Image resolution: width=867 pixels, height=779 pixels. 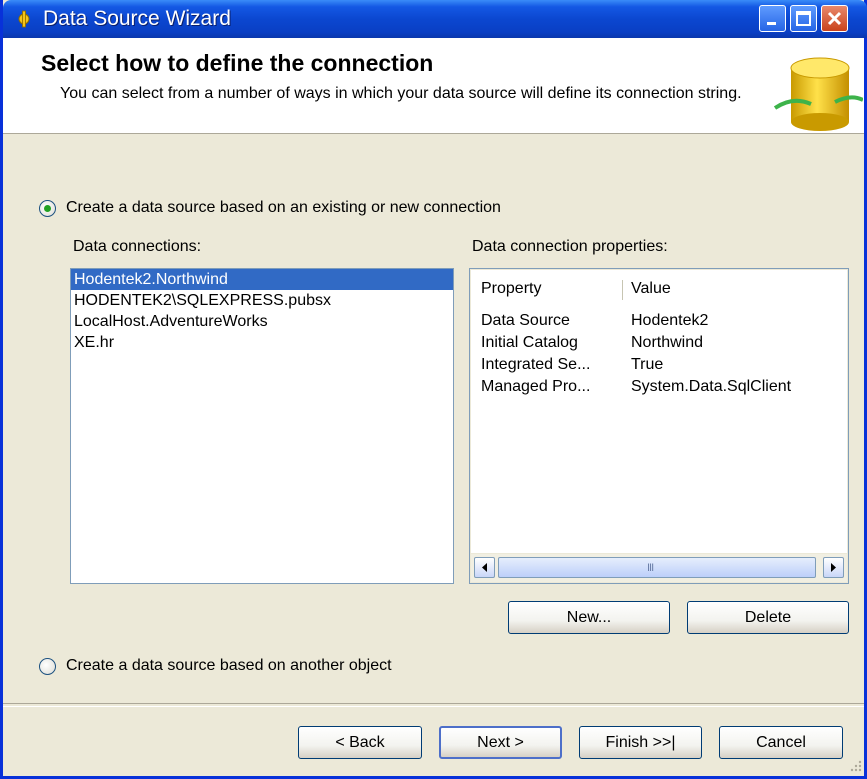 What do you see at coordinates (640, 742) in the screenshot?
I see `finish-button: Finish >>|` at bounding box center [640, 742].